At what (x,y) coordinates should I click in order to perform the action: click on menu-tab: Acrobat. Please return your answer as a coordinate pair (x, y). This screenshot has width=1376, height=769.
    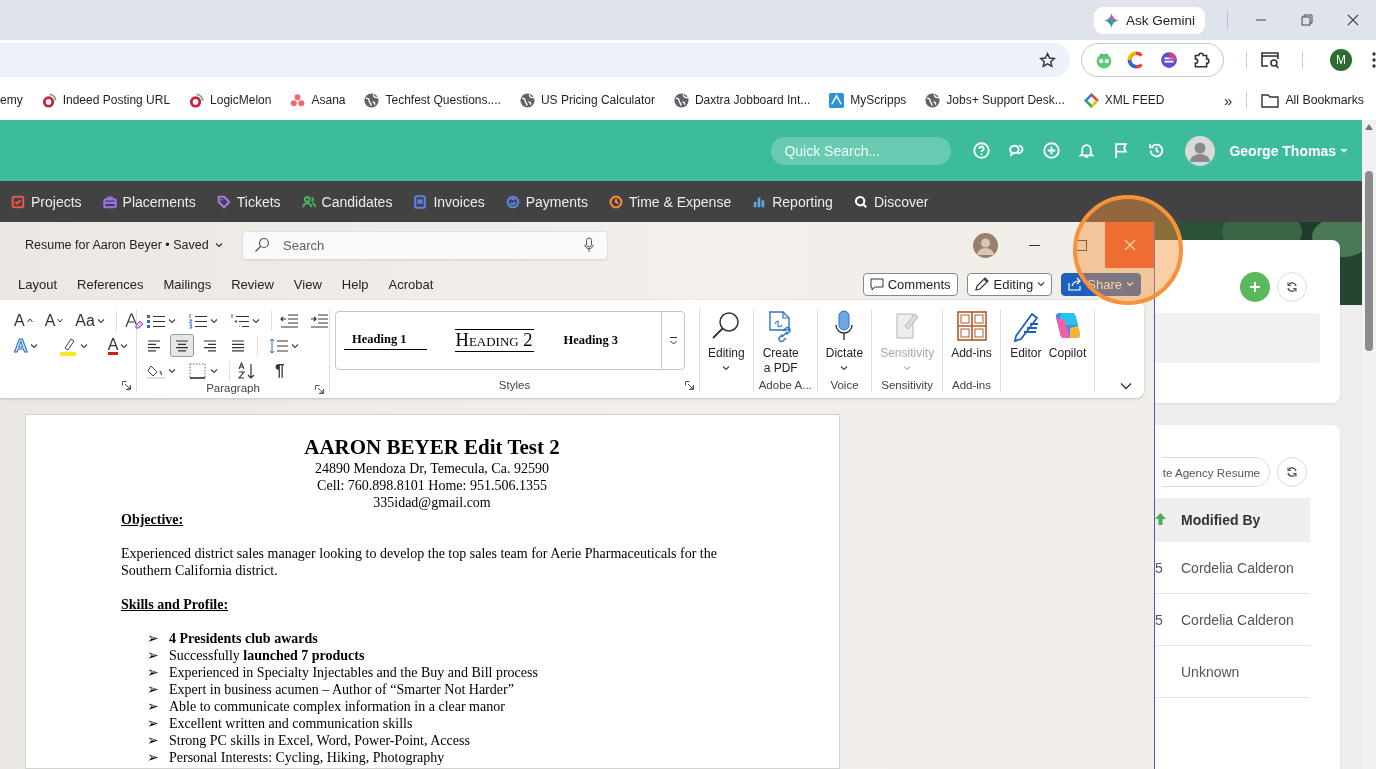
    Looking at the image, I should click on (411, 284).